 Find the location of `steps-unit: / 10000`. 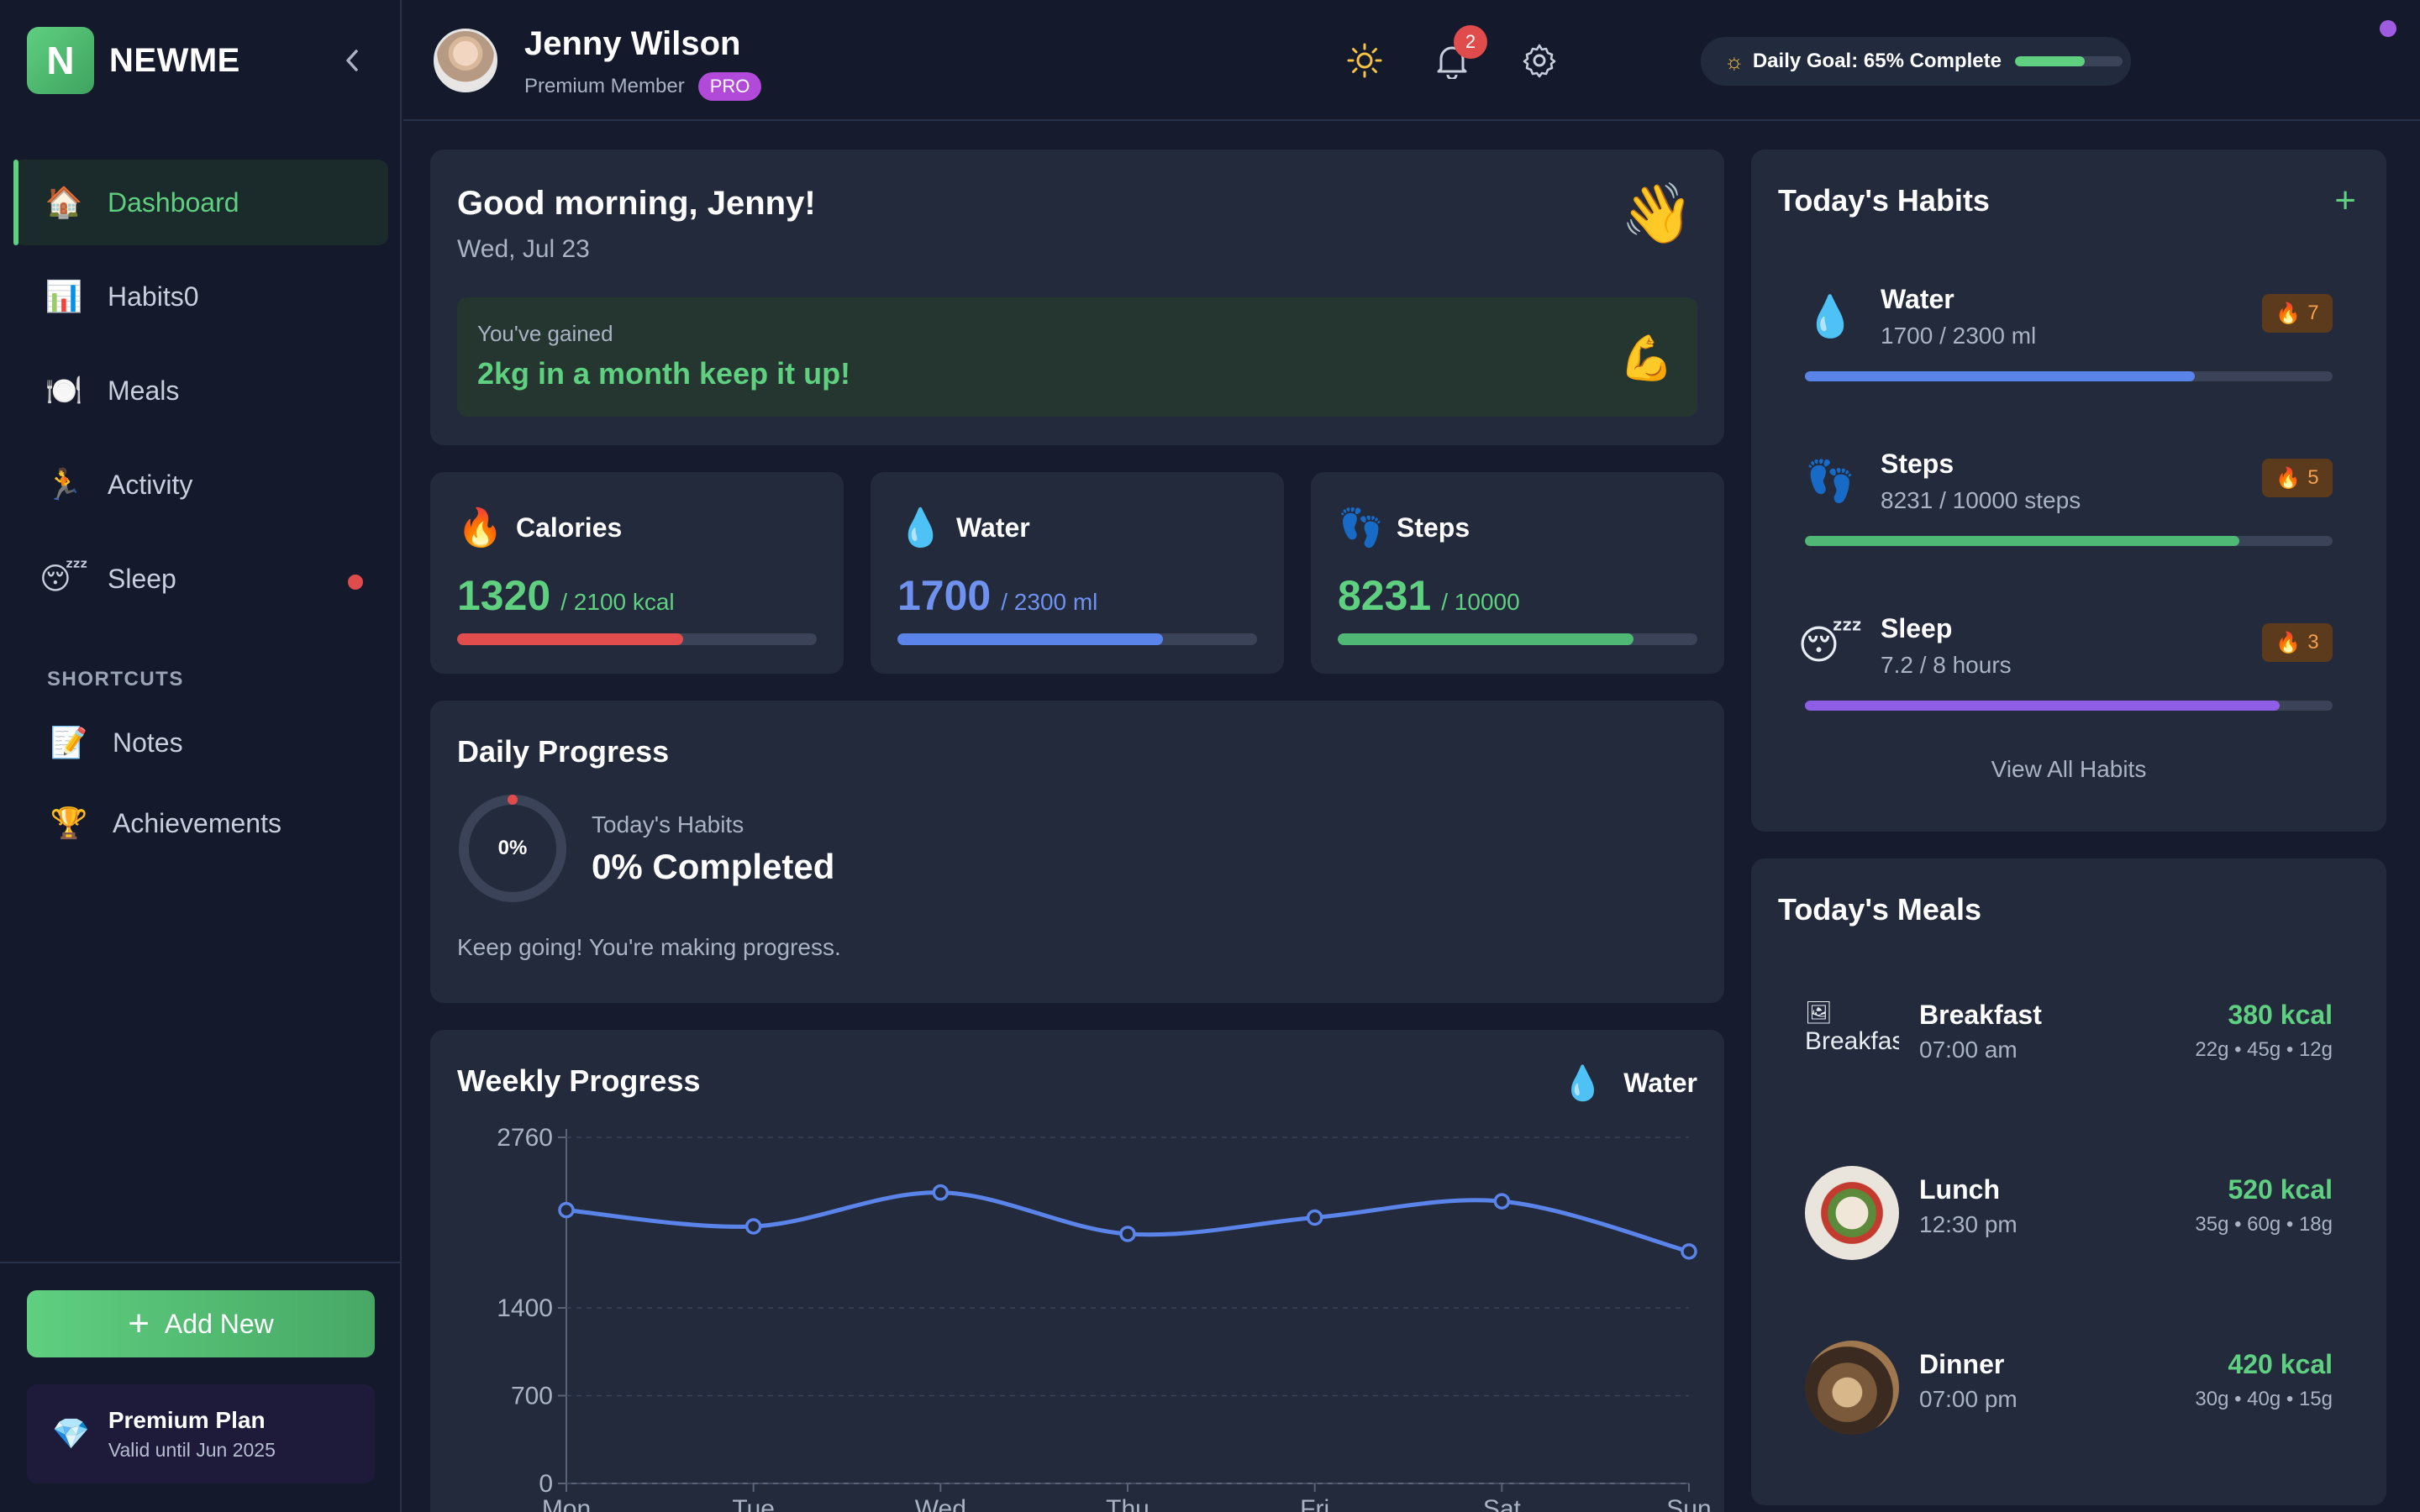

steps-unit: / 10000 is located at coordinates (1480, 602).